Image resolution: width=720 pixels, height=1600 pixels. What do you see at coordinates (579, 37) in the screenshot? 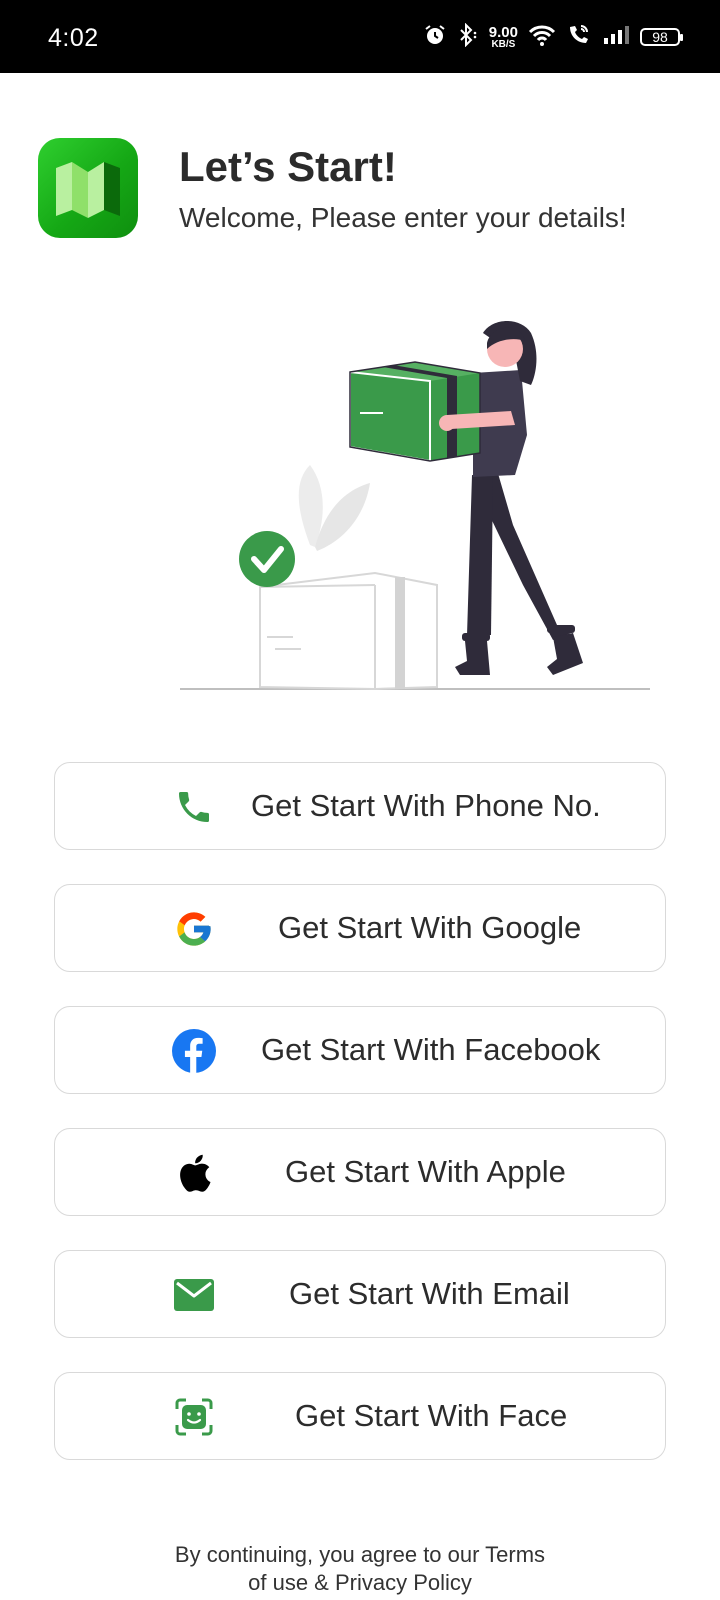
I see `wifi-calling-icon` at bounding box center [579, 37].